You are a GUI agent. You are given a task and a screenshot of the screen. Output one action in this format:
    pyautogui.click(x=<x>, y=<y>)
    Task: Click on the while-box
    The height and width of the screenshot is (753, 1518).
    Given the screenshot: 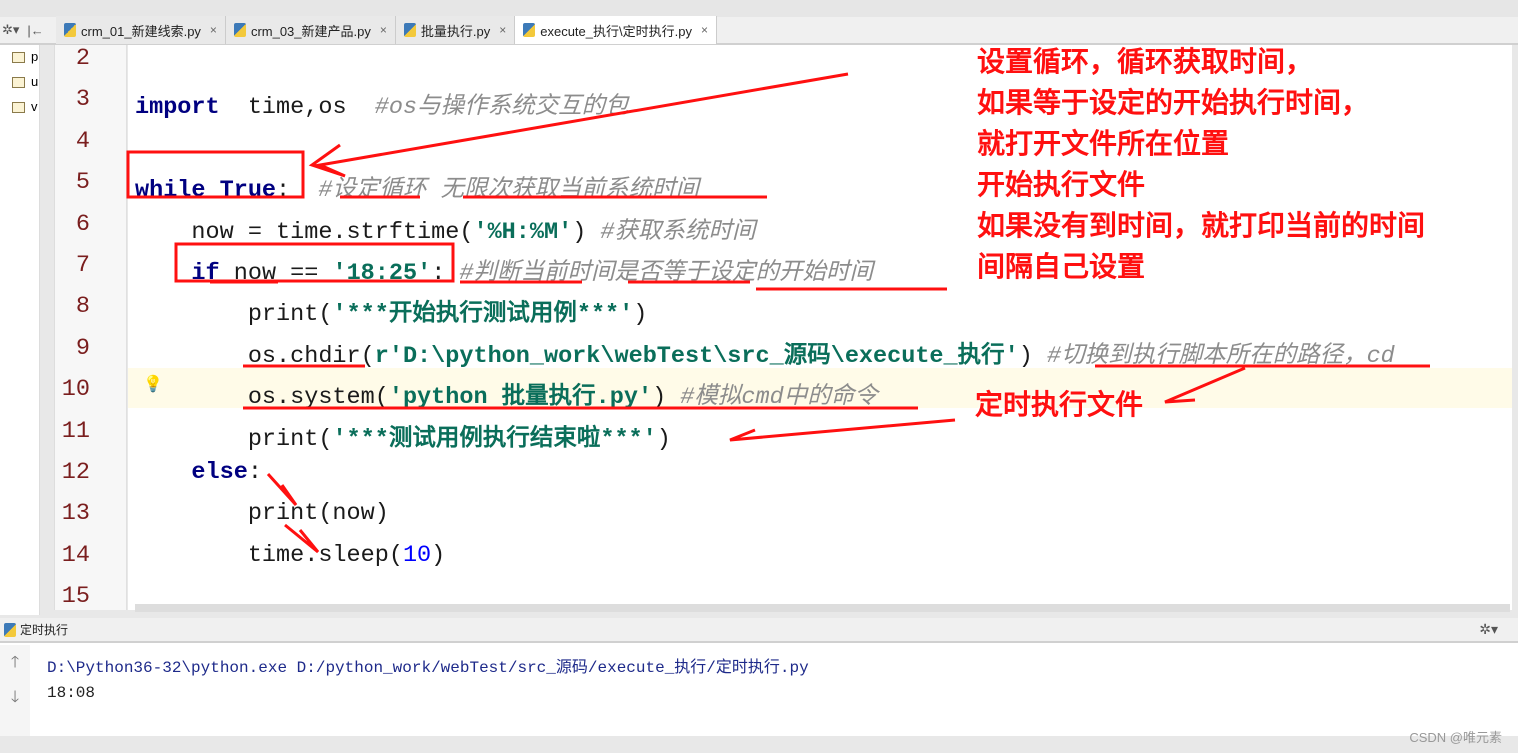 What is the action you would take?
    pyautogui.click(x=215, y=174)
    